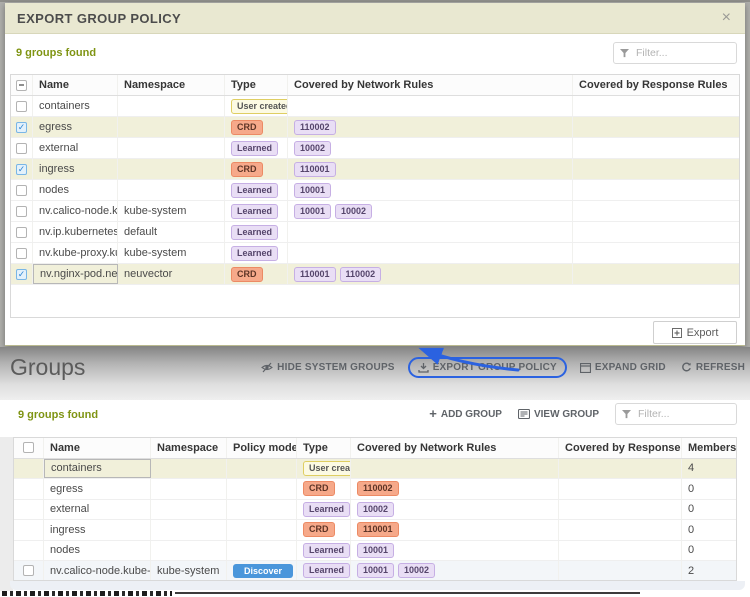 Image resolution: width=750 pixels, height=597 pixels. I want to click on table-row: egress CRD 110002 0, so click(375, 489).